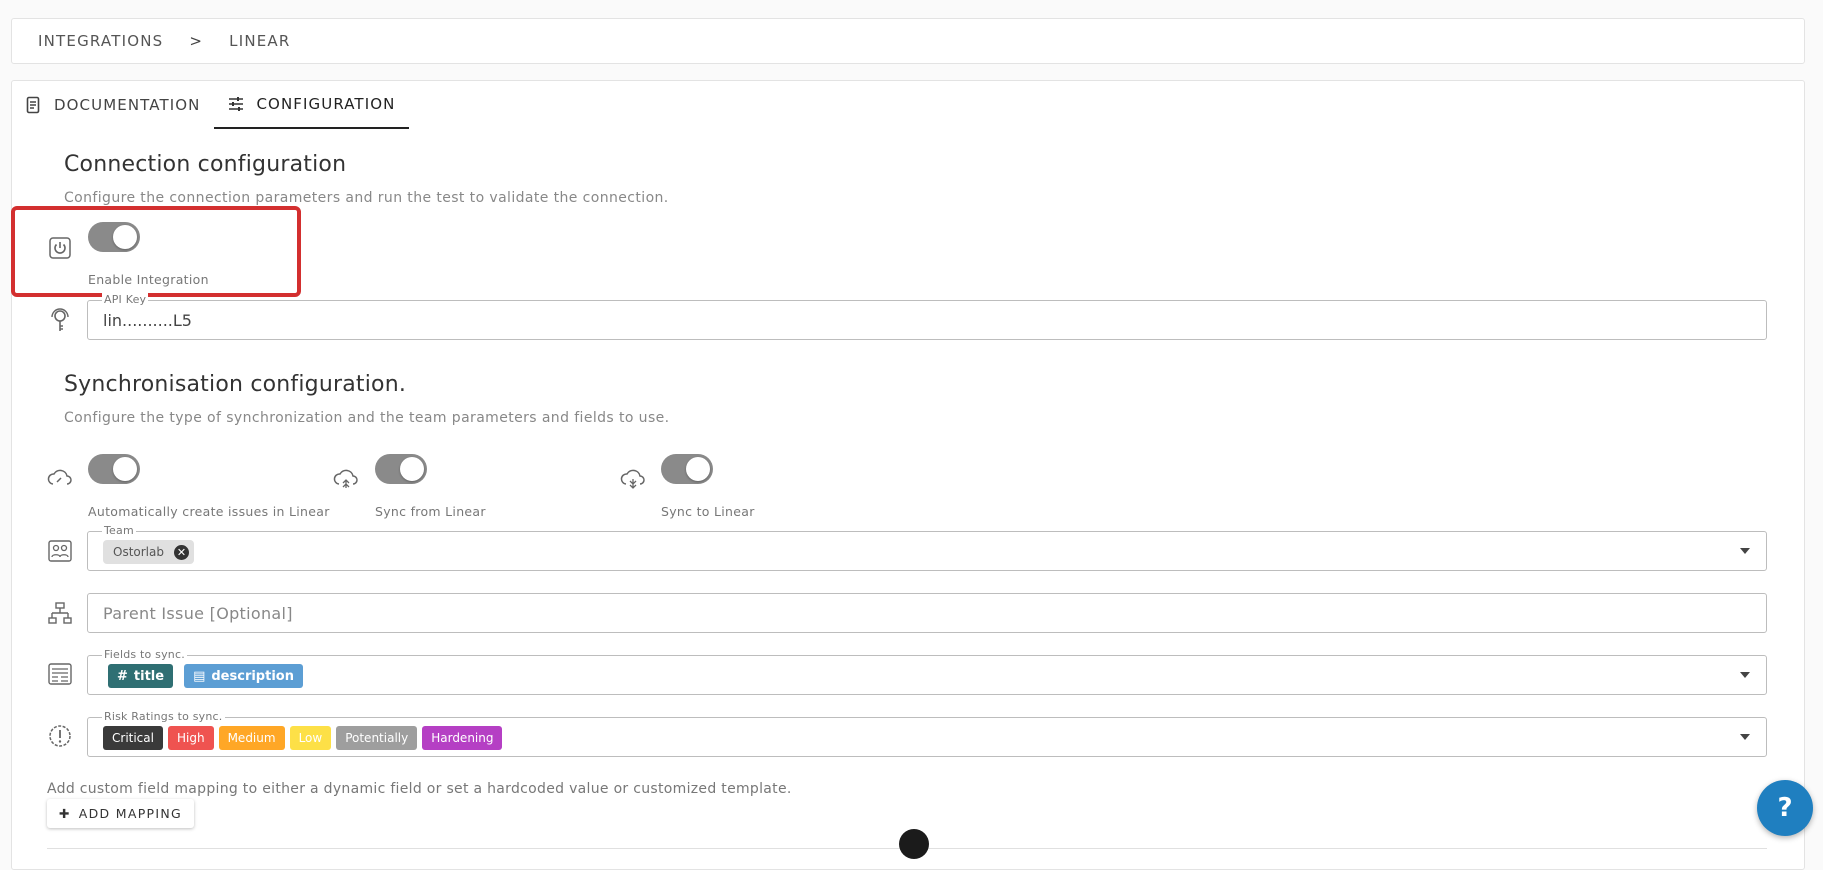 This screenshot has width=1823, height=870. I want to click on sync-to-linear-toggle, so click(687, 469).